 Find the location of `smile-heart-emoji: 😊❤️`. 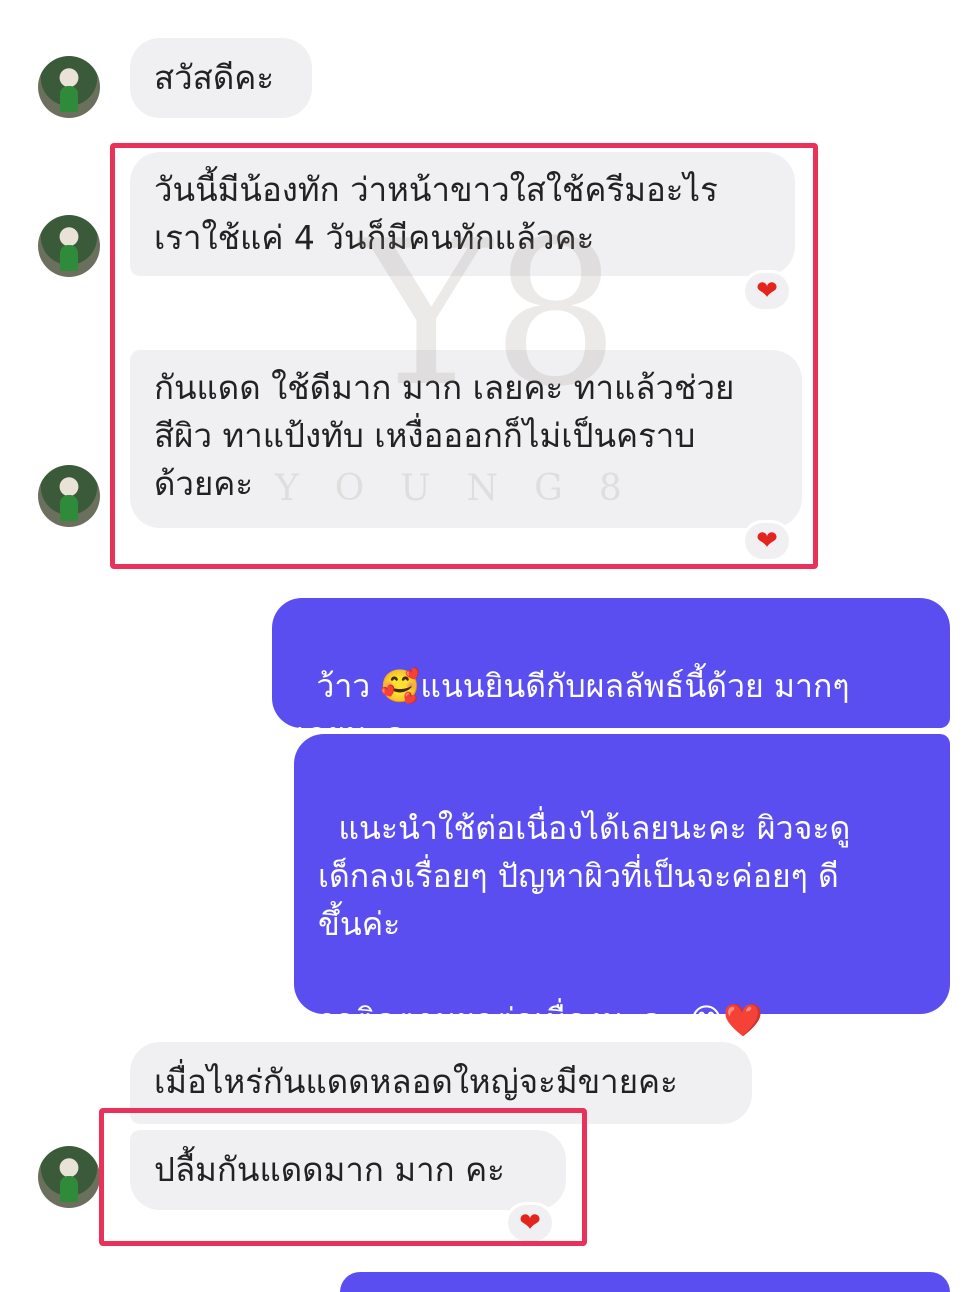

smile-heart-emoji: 😊❤️ is located at coordinates (726, 1020).